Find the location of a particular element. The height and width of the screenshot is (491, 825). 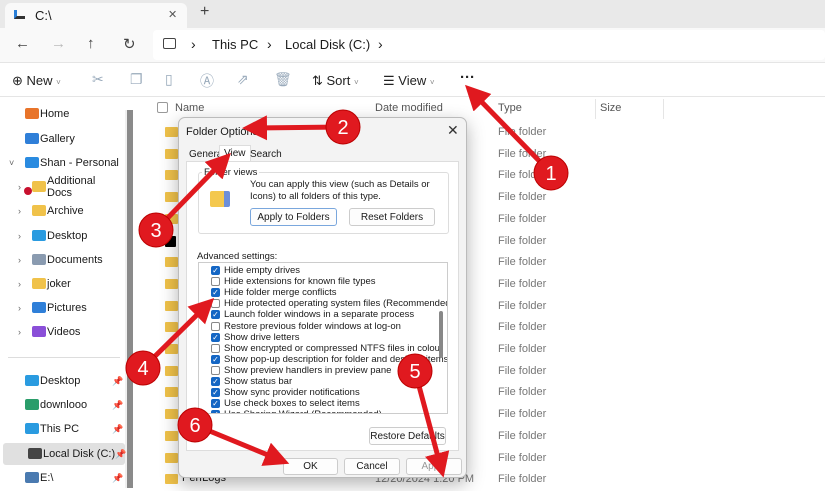

tab-c-drive: C:\ ✕ is located at coordinates (96, 15).